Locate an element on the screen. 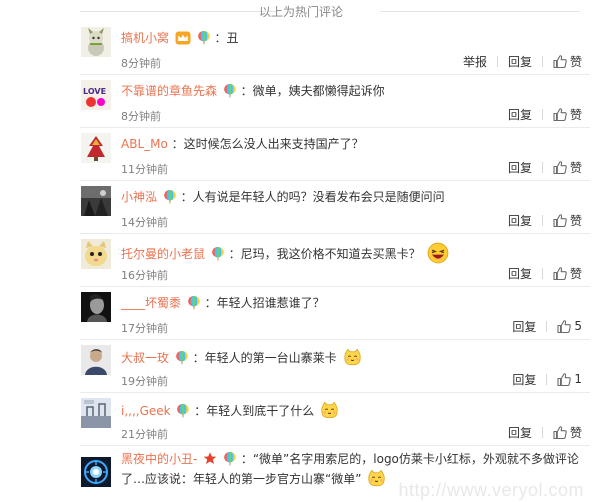 The height and width of the screenshot is (502, 602). comment-item: ____坏蜀黍 ：年轻人招谁惹谁了？ 17分钟前 回复 5 is located at coordinates (301, 313).